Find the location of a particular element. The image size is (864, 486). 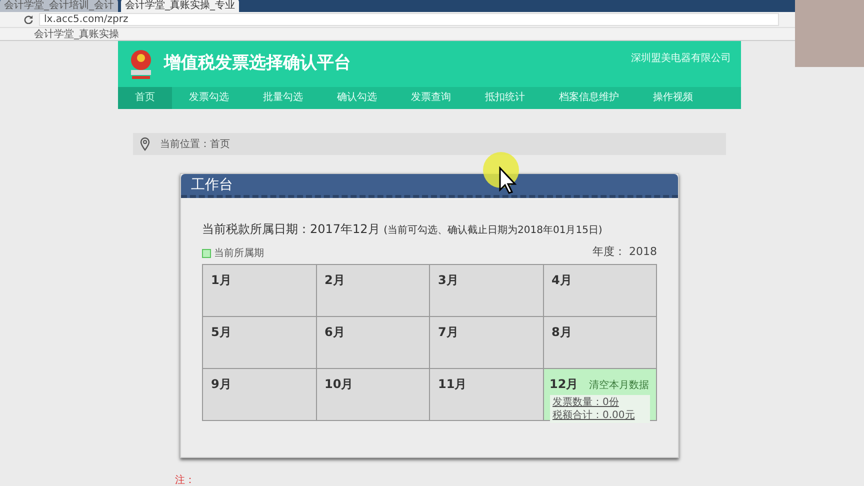

bookmark: 会计学堂_真账实操 is located at coordinates (76, 34).